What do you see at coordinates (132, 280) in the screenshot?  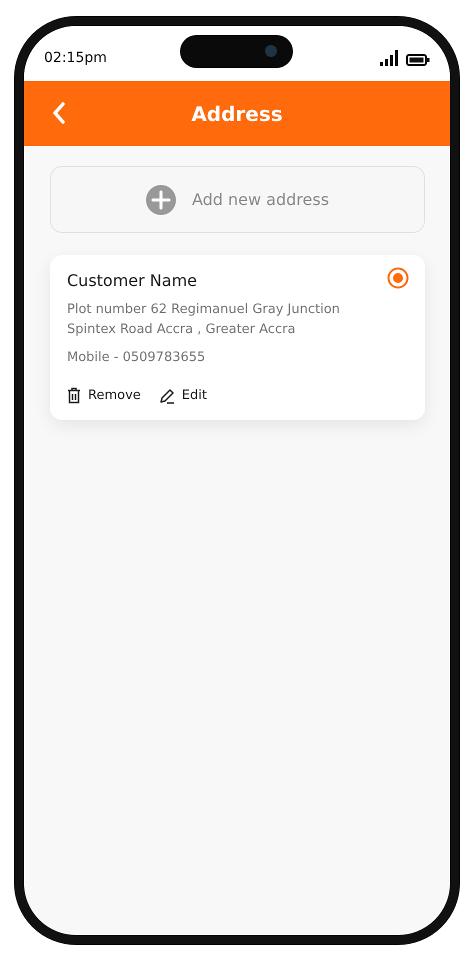 I see `customer-name: Customer Name` at bounding box center [132, 280].